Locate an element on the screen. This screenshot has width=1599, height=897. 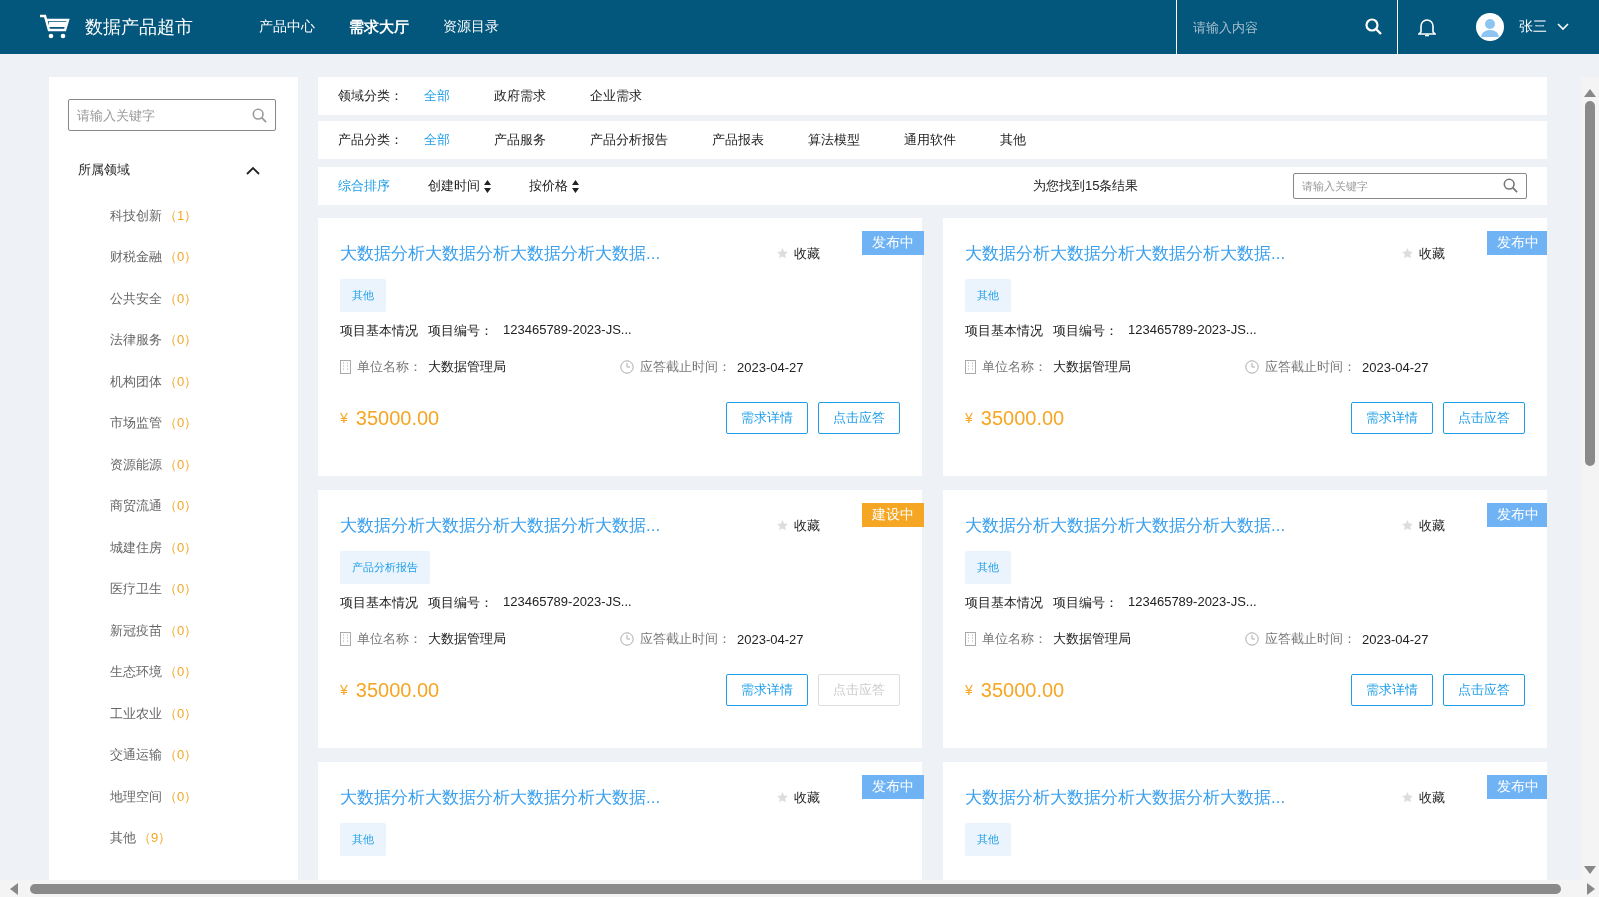
filter-label: 领域分类： is located at coordinates (371, 96).